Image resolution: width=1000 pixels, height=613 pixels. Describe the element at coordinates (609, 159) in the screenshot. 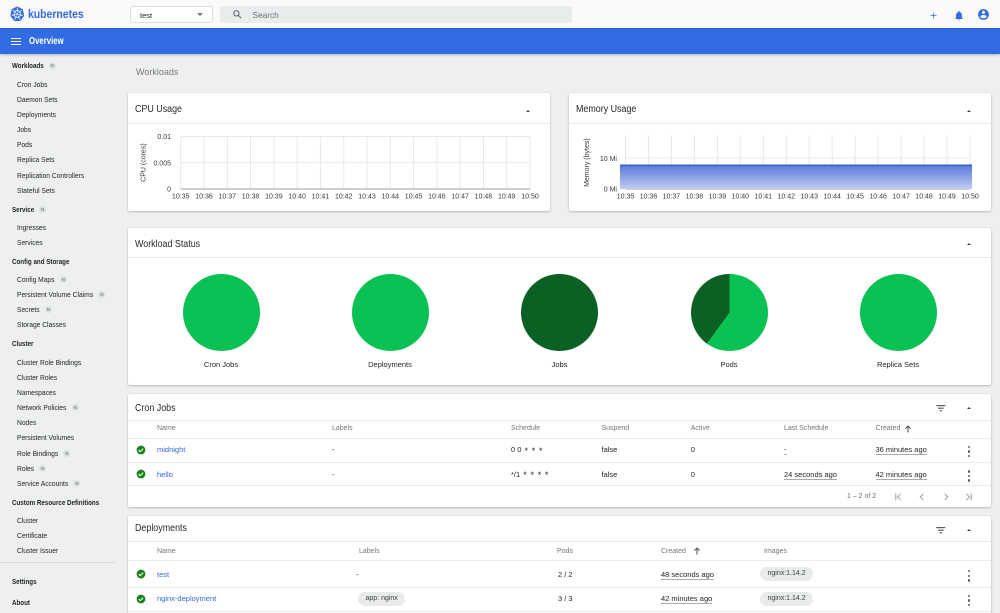

I see `svg-text: 10 Mi` at that location.